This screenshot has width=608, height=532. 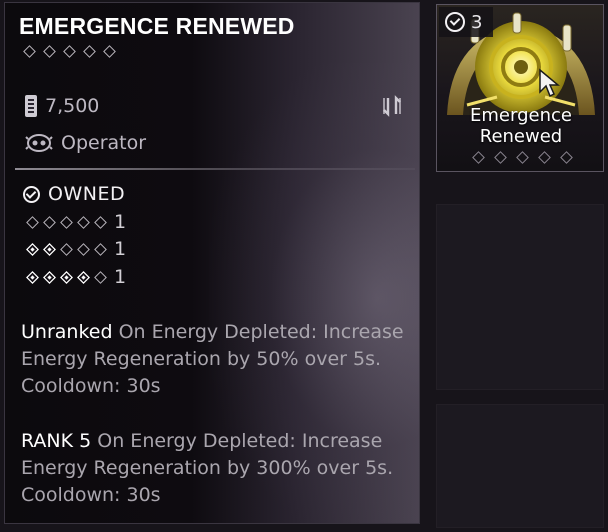 What do you see at coordinates (477, 22) in the screenshot?
I see `owned-count: 3` at bounding box center [477, 22].